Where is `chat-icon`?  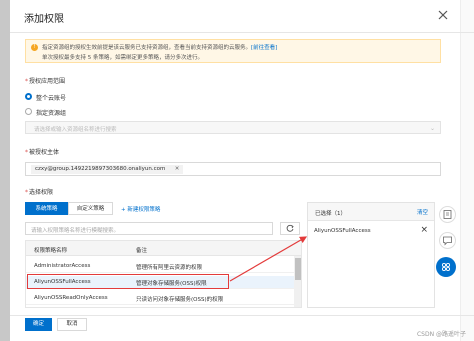 chat-icon is located at coordinates (447, 241).